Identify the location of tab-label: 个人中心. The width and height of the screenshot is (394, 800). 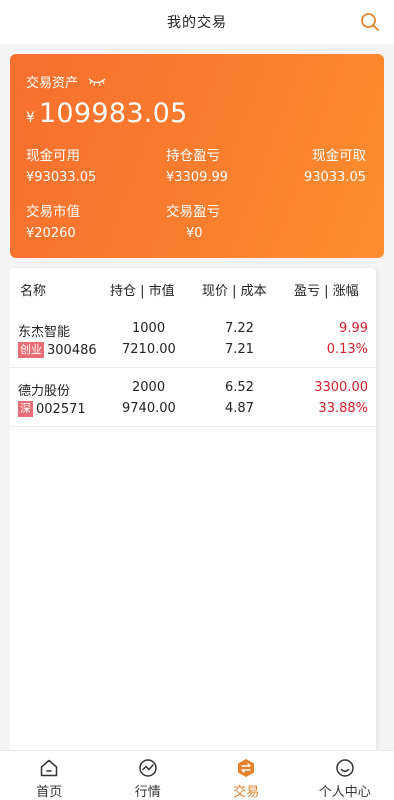
(344, 792).